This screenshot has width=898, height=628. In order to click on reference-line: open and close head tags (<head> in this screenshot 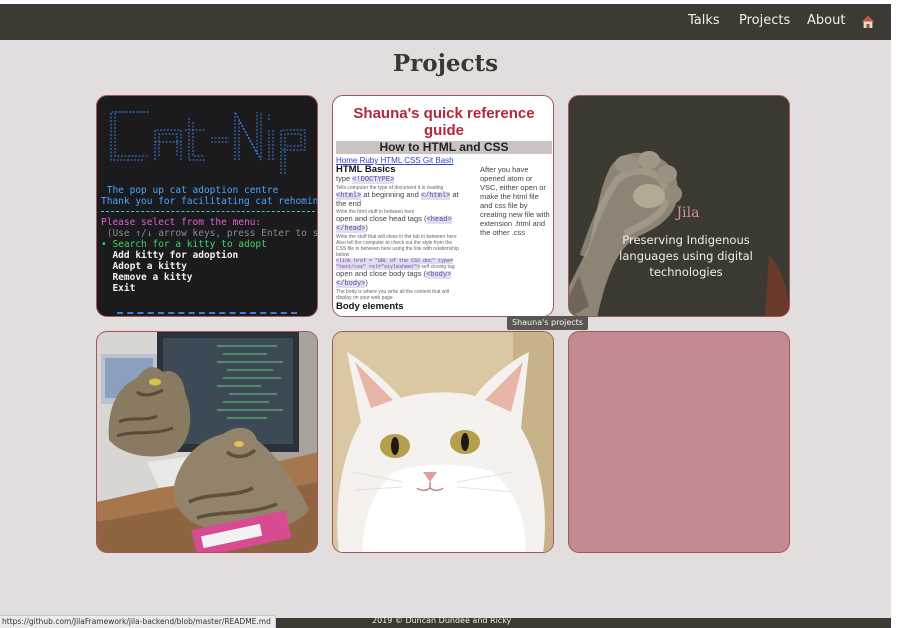, I will do `click(394, 218)`.